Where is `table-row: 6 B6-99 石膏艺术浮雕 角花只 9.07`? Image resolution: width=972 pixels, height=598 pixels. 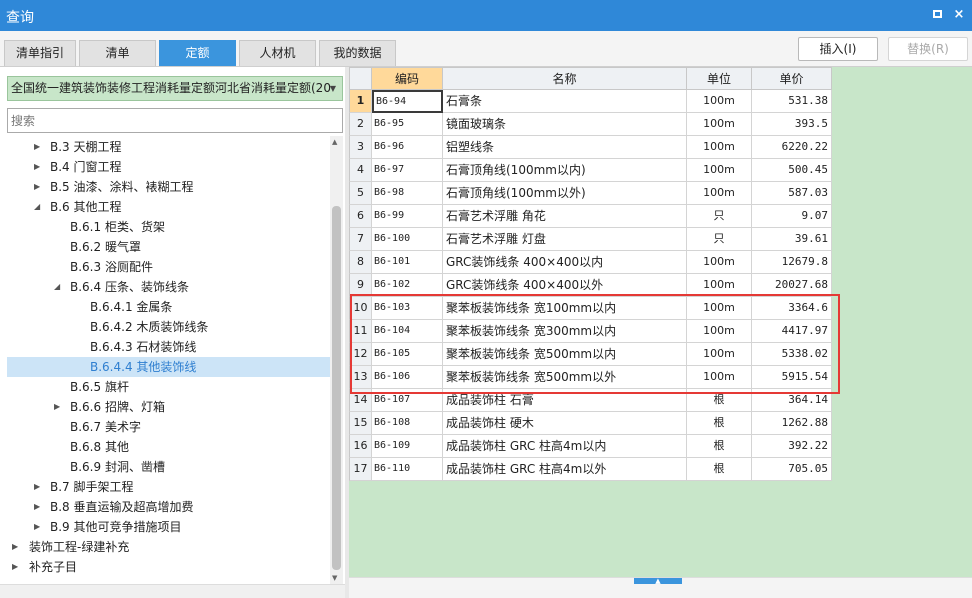 table-row: 6 B6-99 石膏艺术浮雕 角花只 9.07 is located at coordinates (590, 216).